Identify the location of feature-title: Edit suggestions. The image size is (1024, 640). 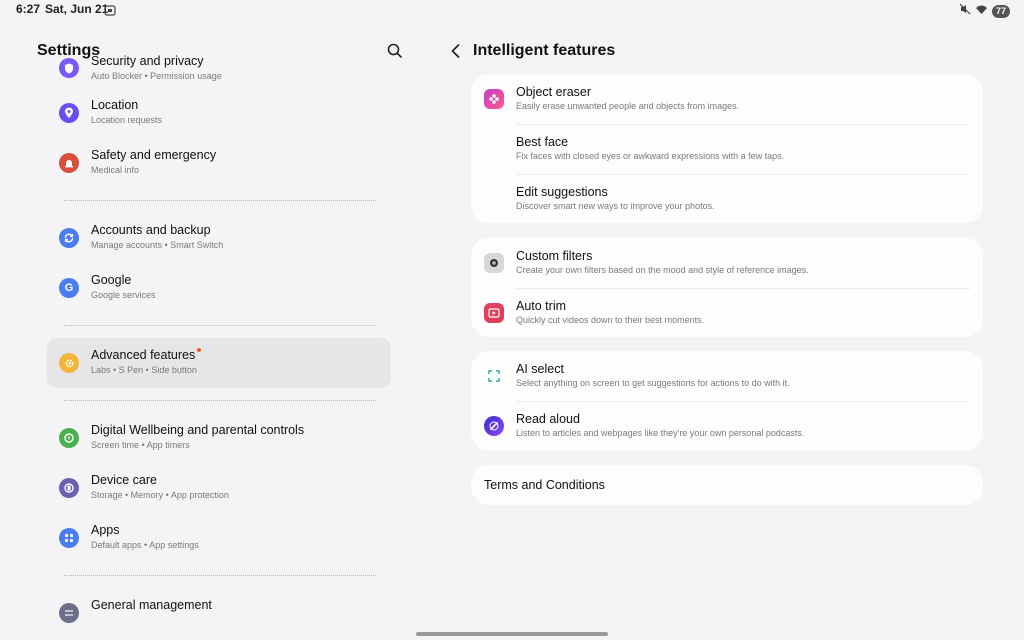
(562, 192).